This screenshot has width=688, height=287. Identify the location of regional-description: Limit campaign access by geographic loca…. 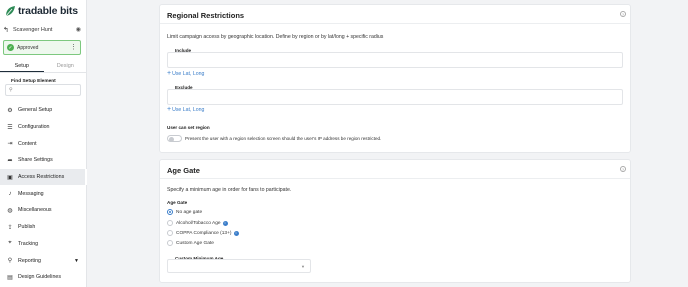
(275, 37).